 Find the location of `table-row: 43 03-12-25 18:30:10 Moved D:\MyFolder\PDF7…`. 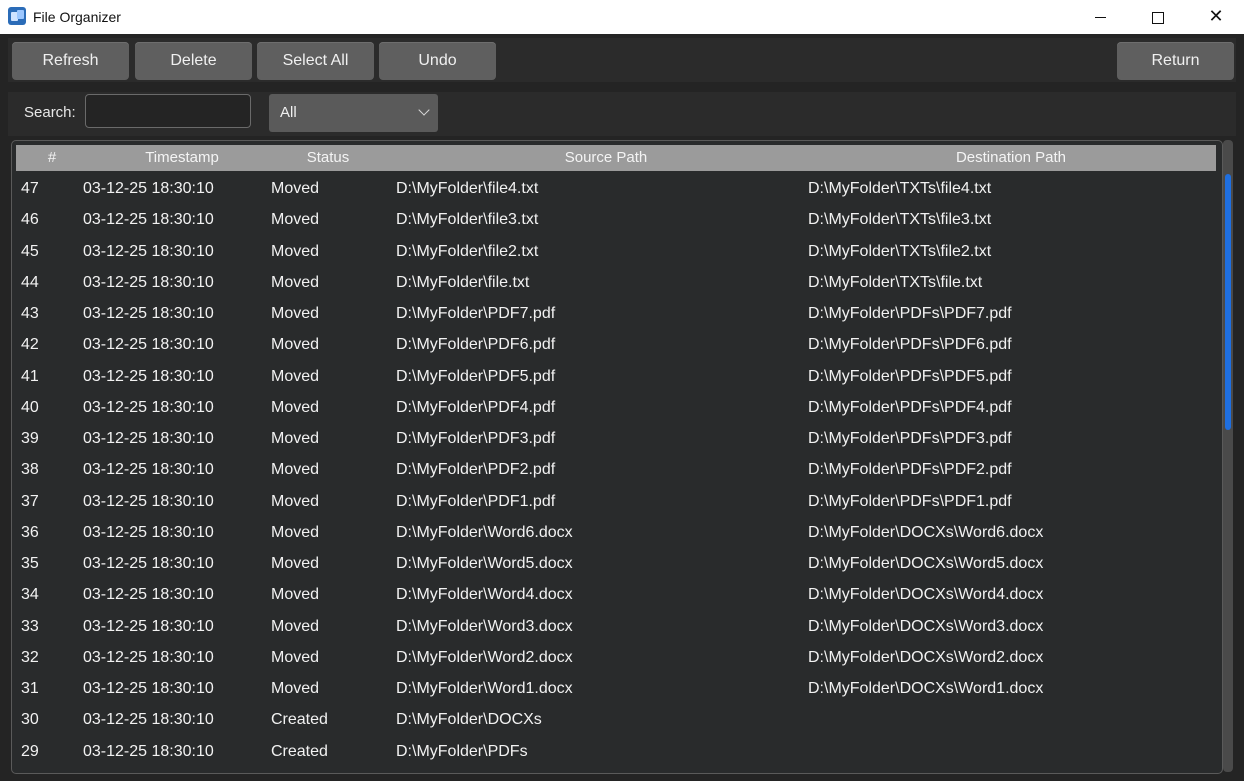

table-row: 43 03-12-25 18:30:10 Moved D:\MyFolder\PDF7… is located at coordinates (617, 313).